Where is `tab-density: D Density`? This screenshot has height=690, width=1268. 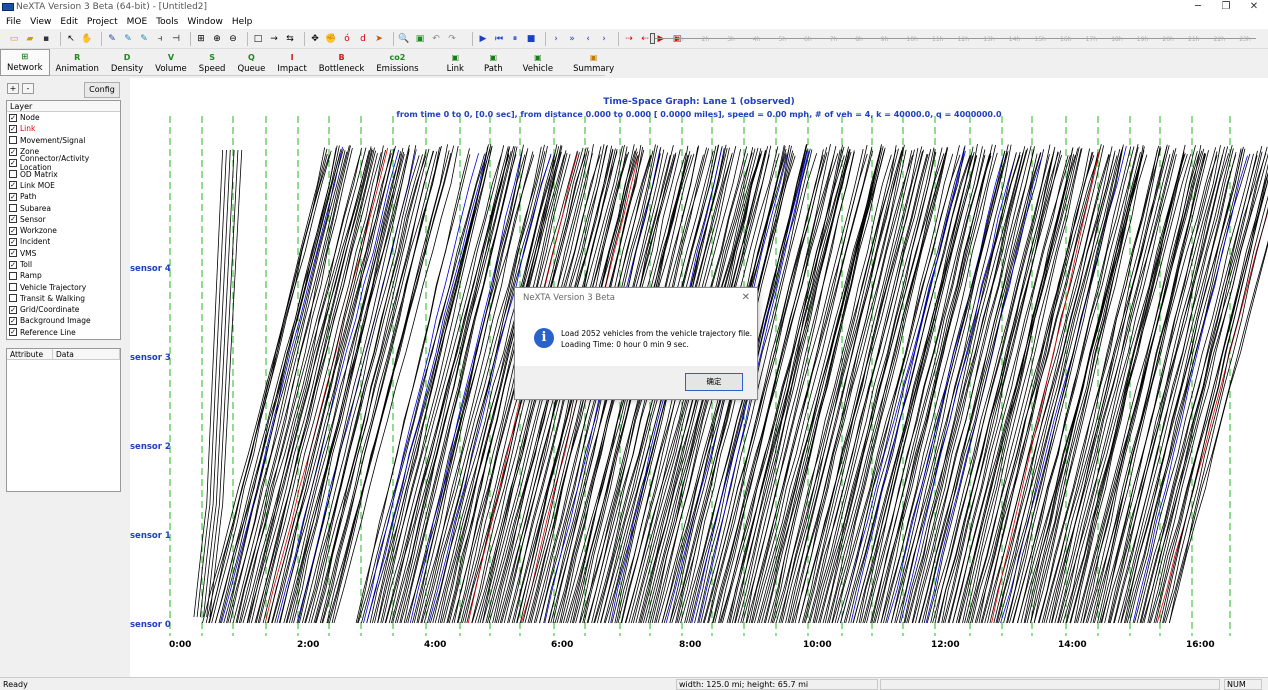
tab-density: D Density is located at coordinates (127, 62).